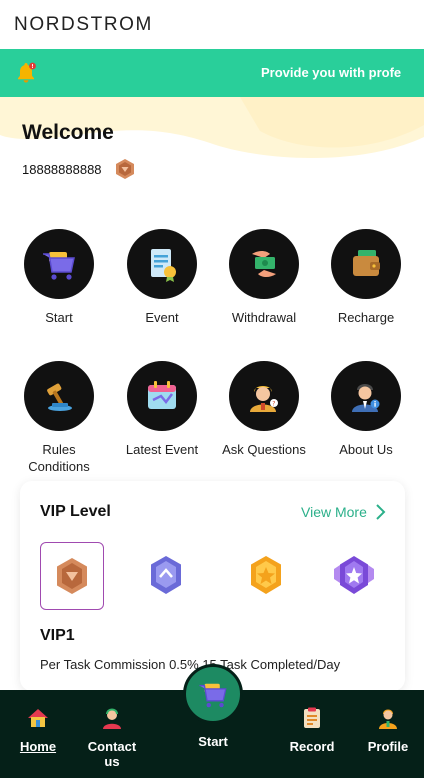 The width and height of the screenshot is (424, 778). Describe the element at coordinates (38, 730) in the screenshot. I see `nav-home: Home` at that location.